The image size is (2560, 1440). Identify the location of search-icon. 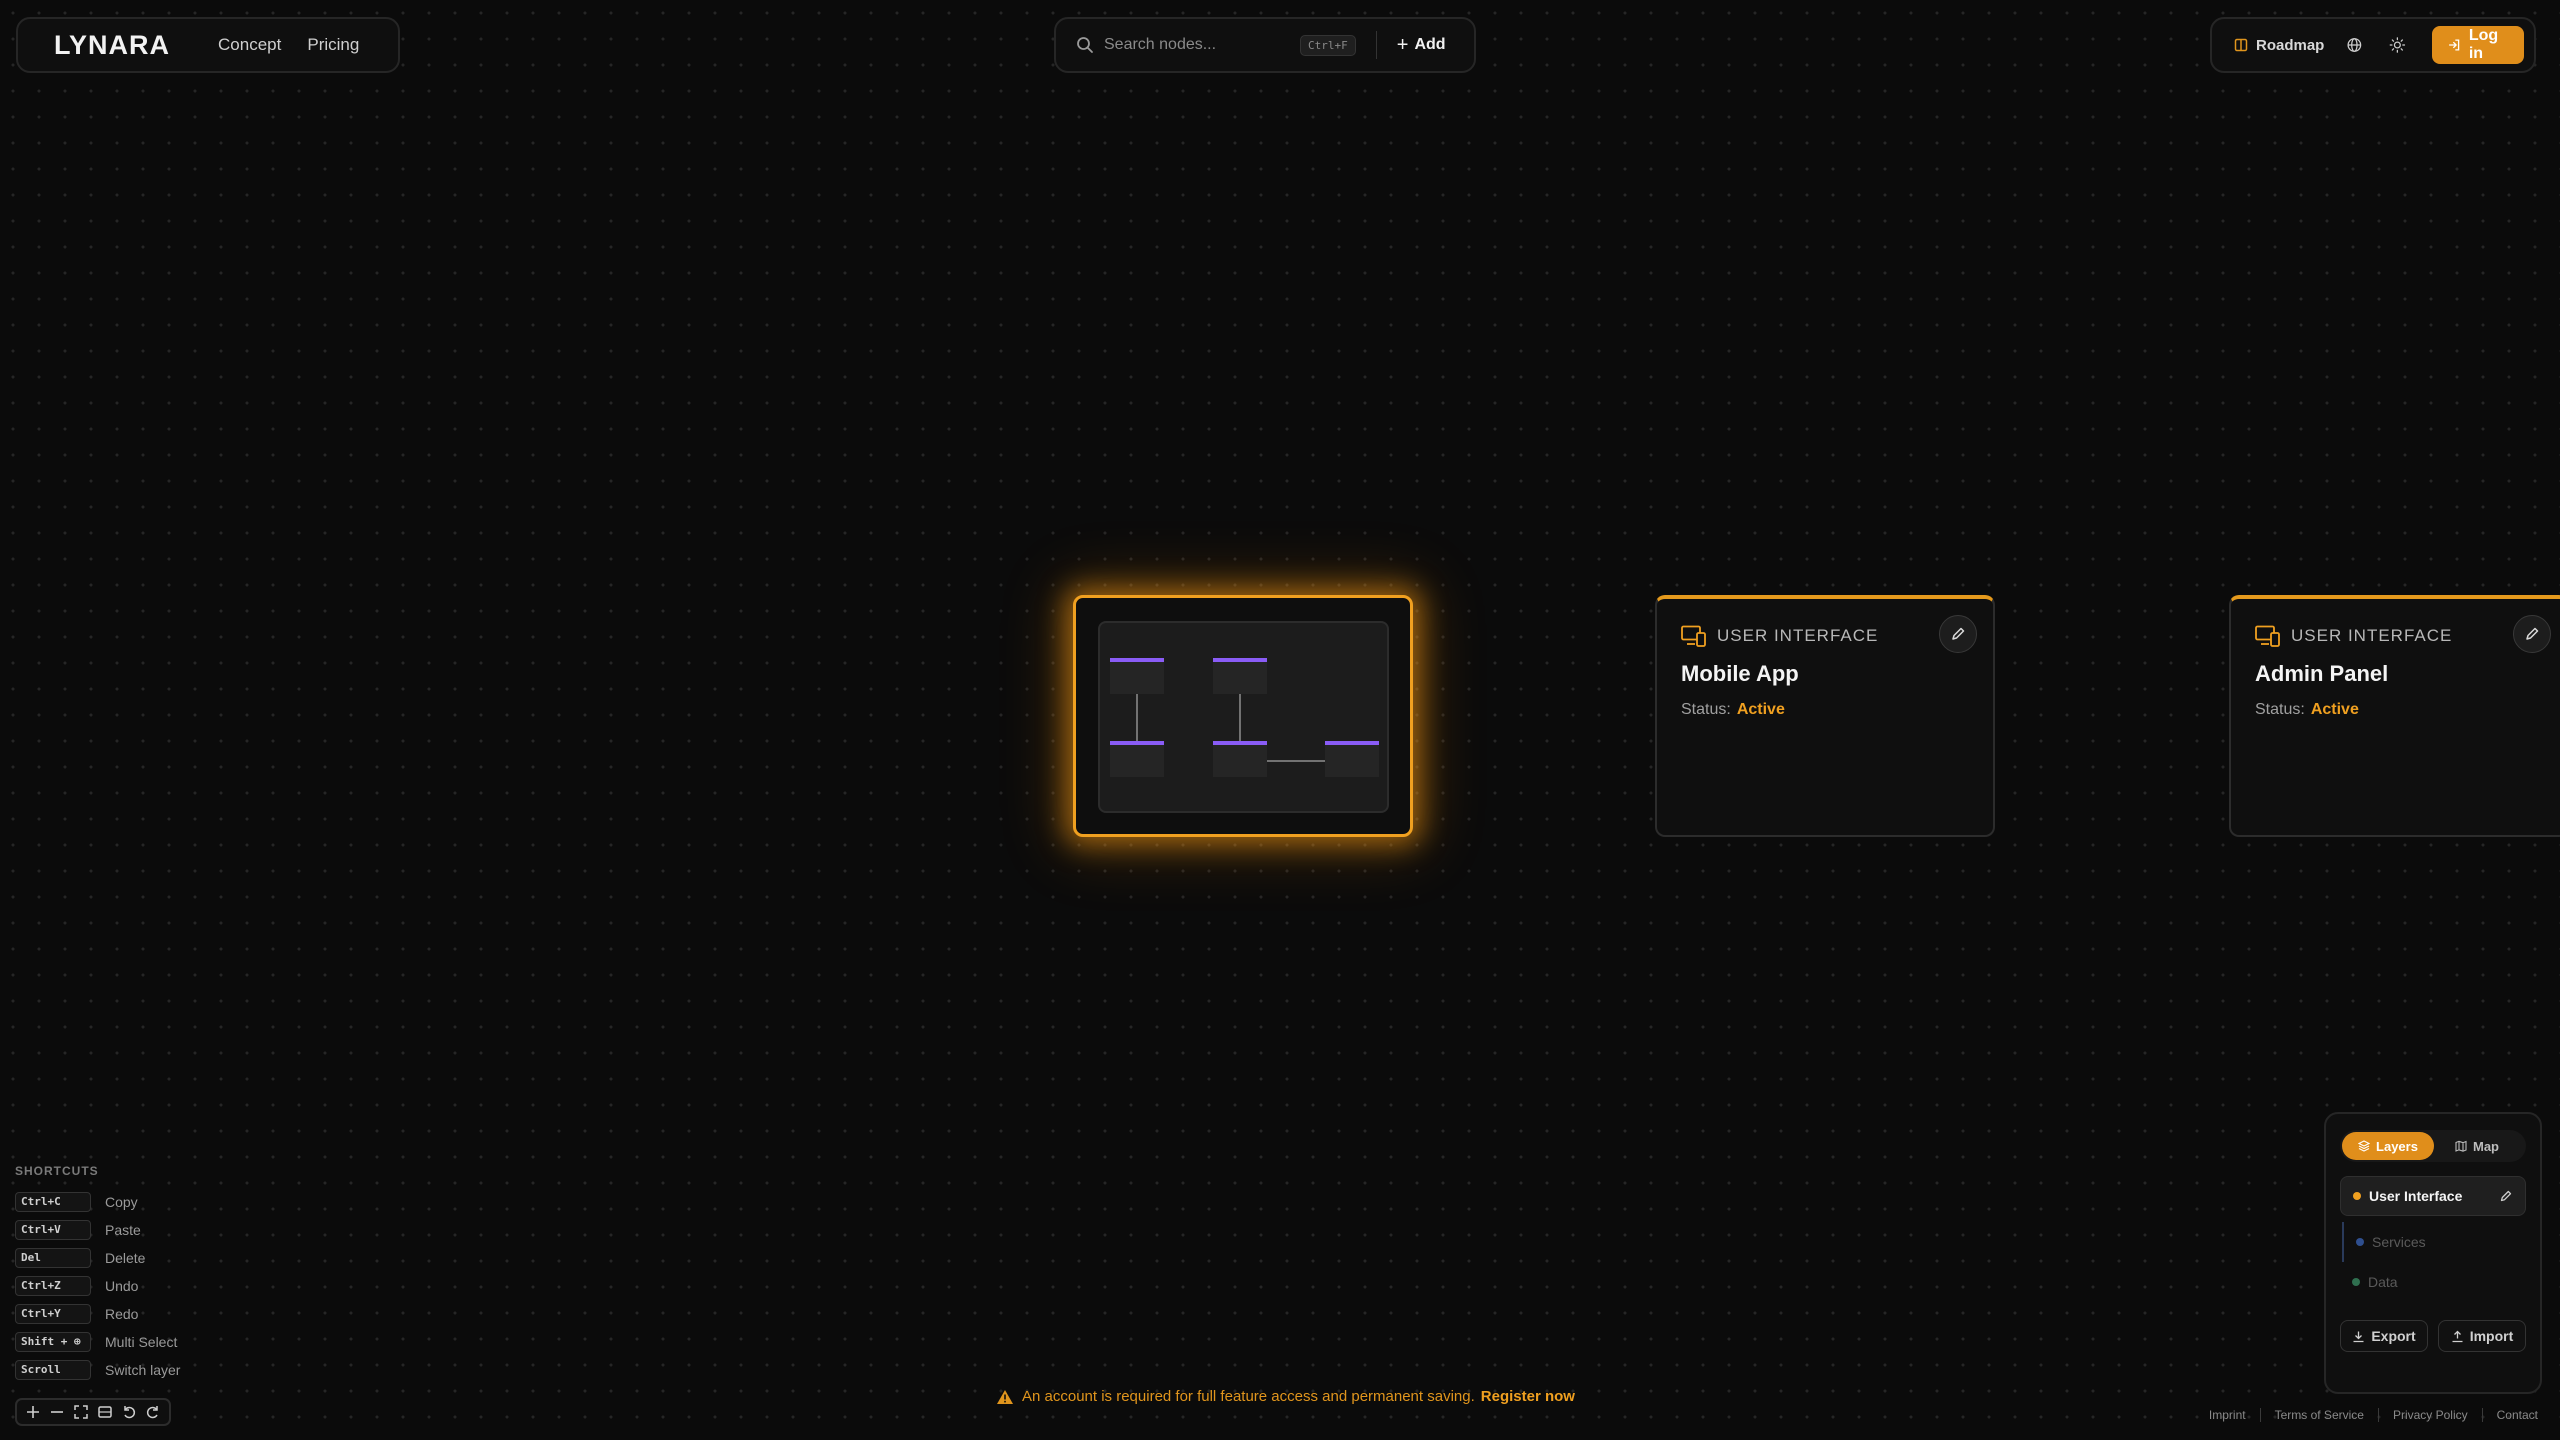
(1085, 45).